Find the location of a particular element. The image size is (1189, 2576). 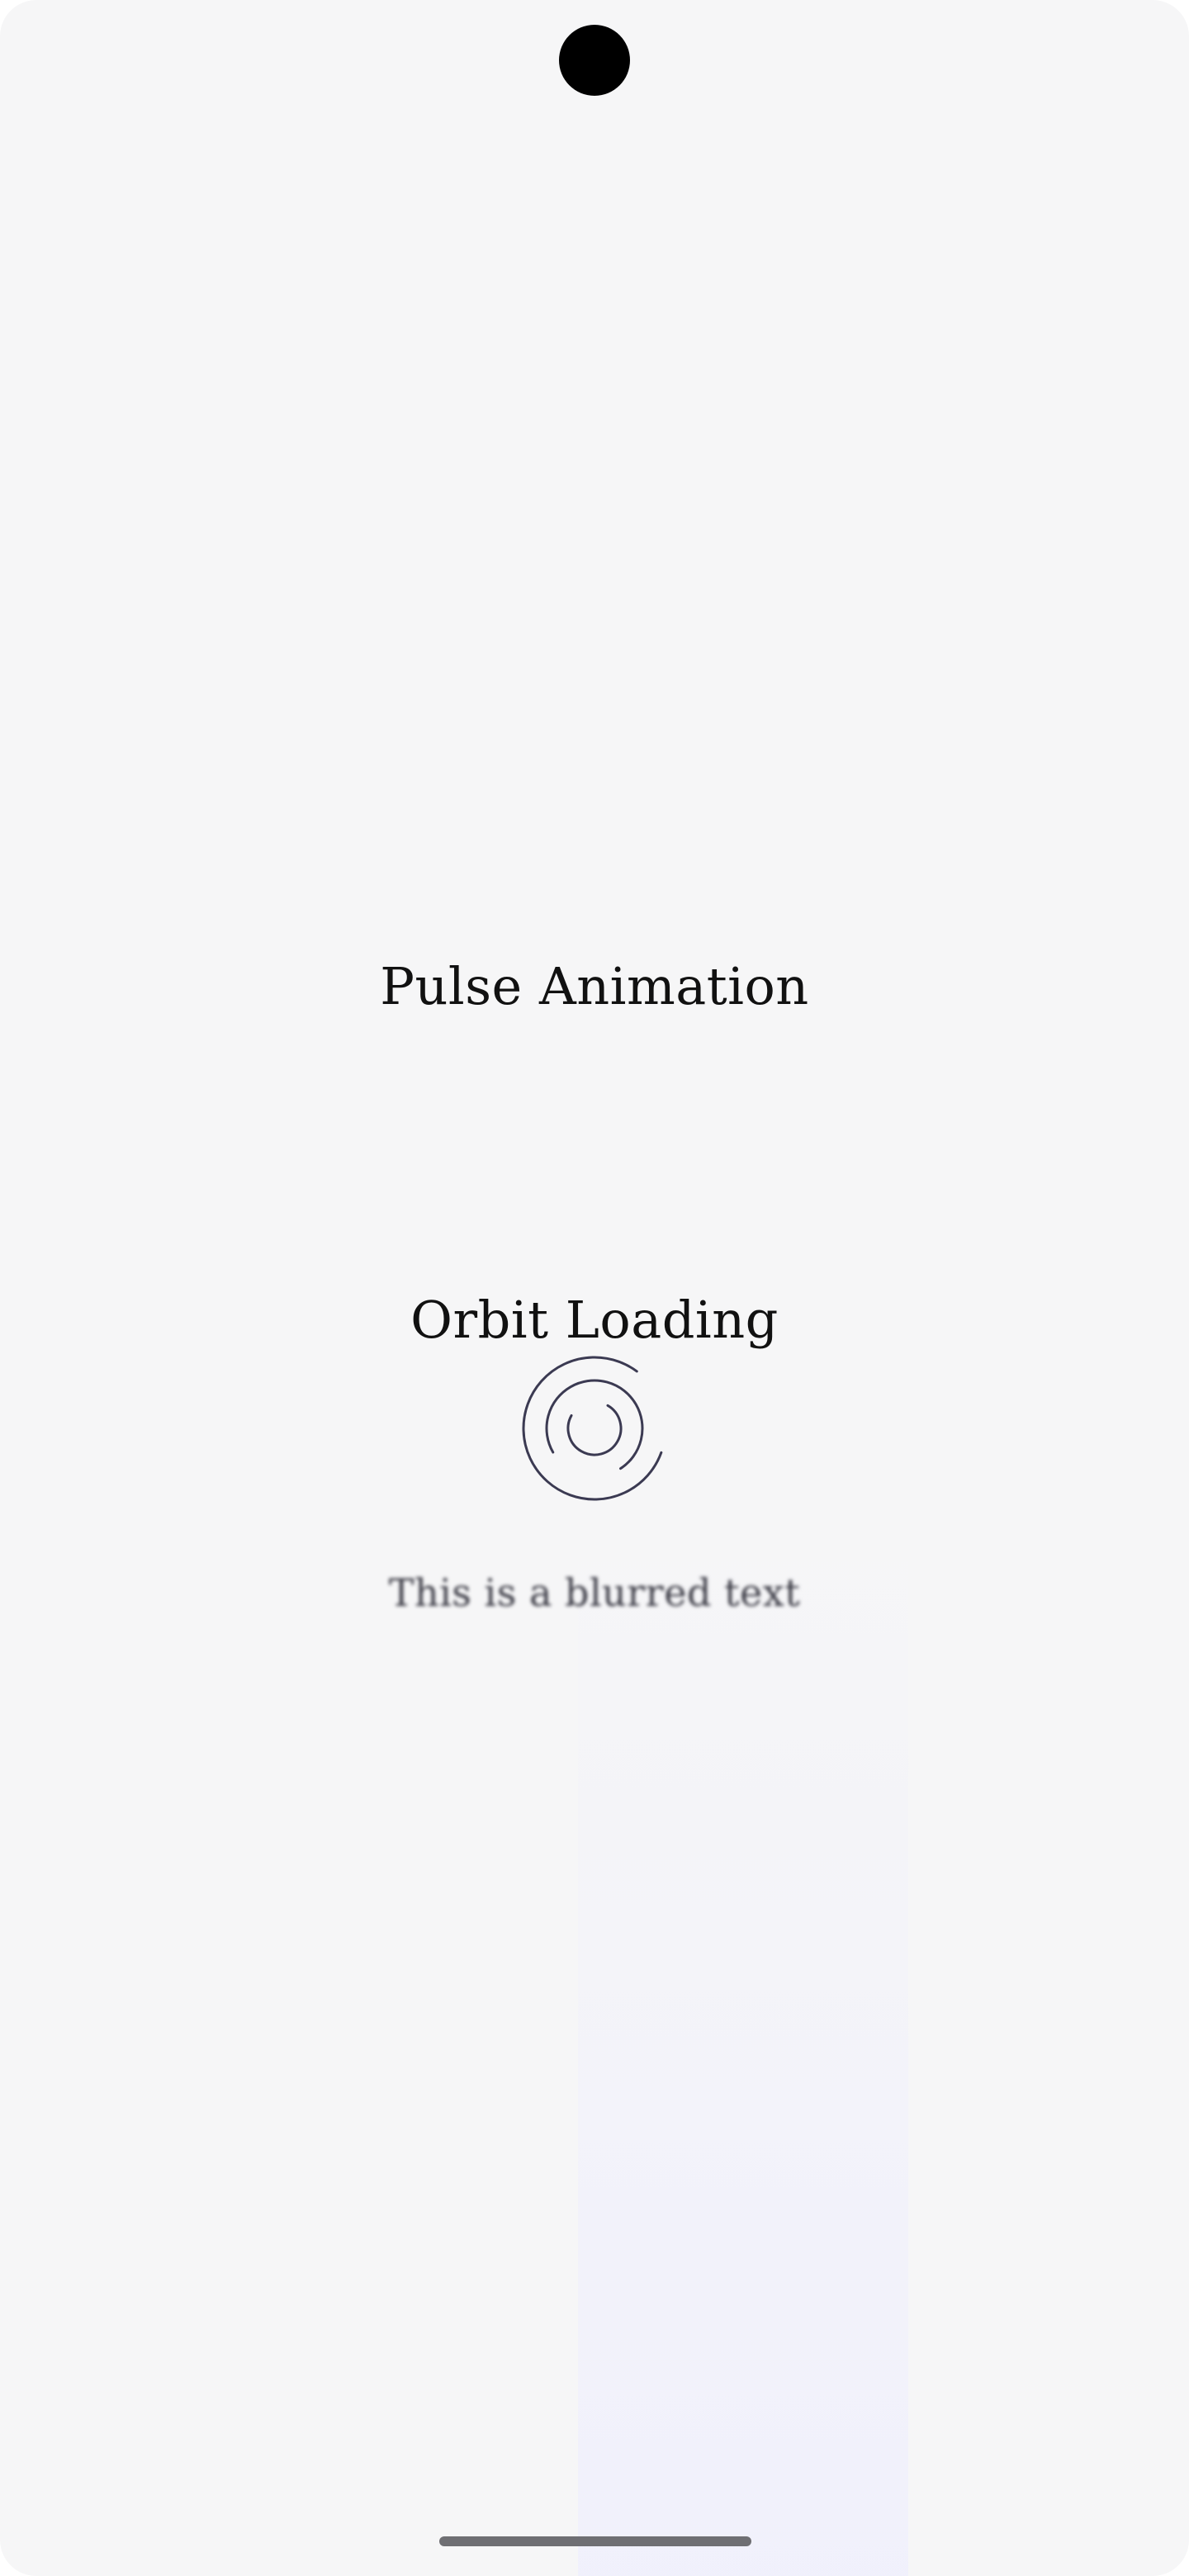

blurred-text: This is a blurred text is located at coordinates (594, 1592).